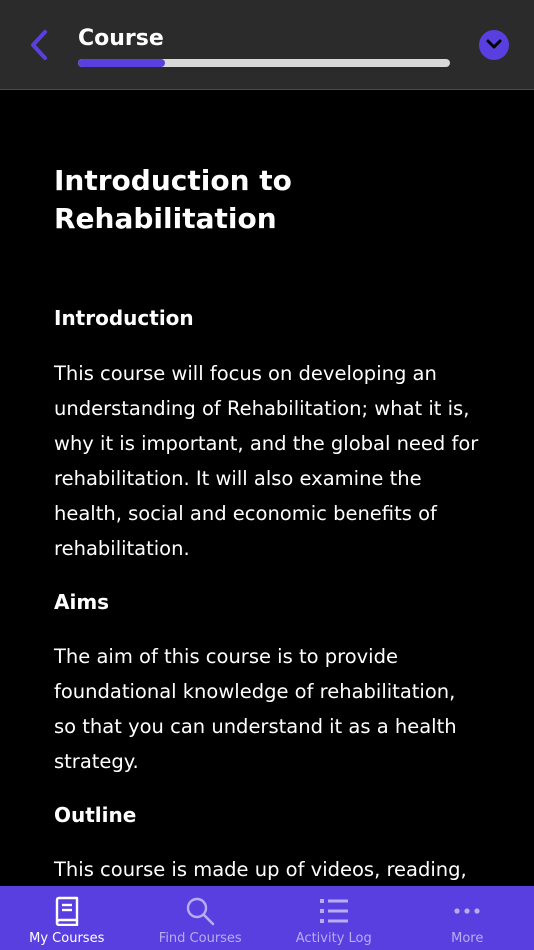 This screenshot has width=534, height=950. I want to click on tab-activity-log: Activity Log, so click(334, 918).